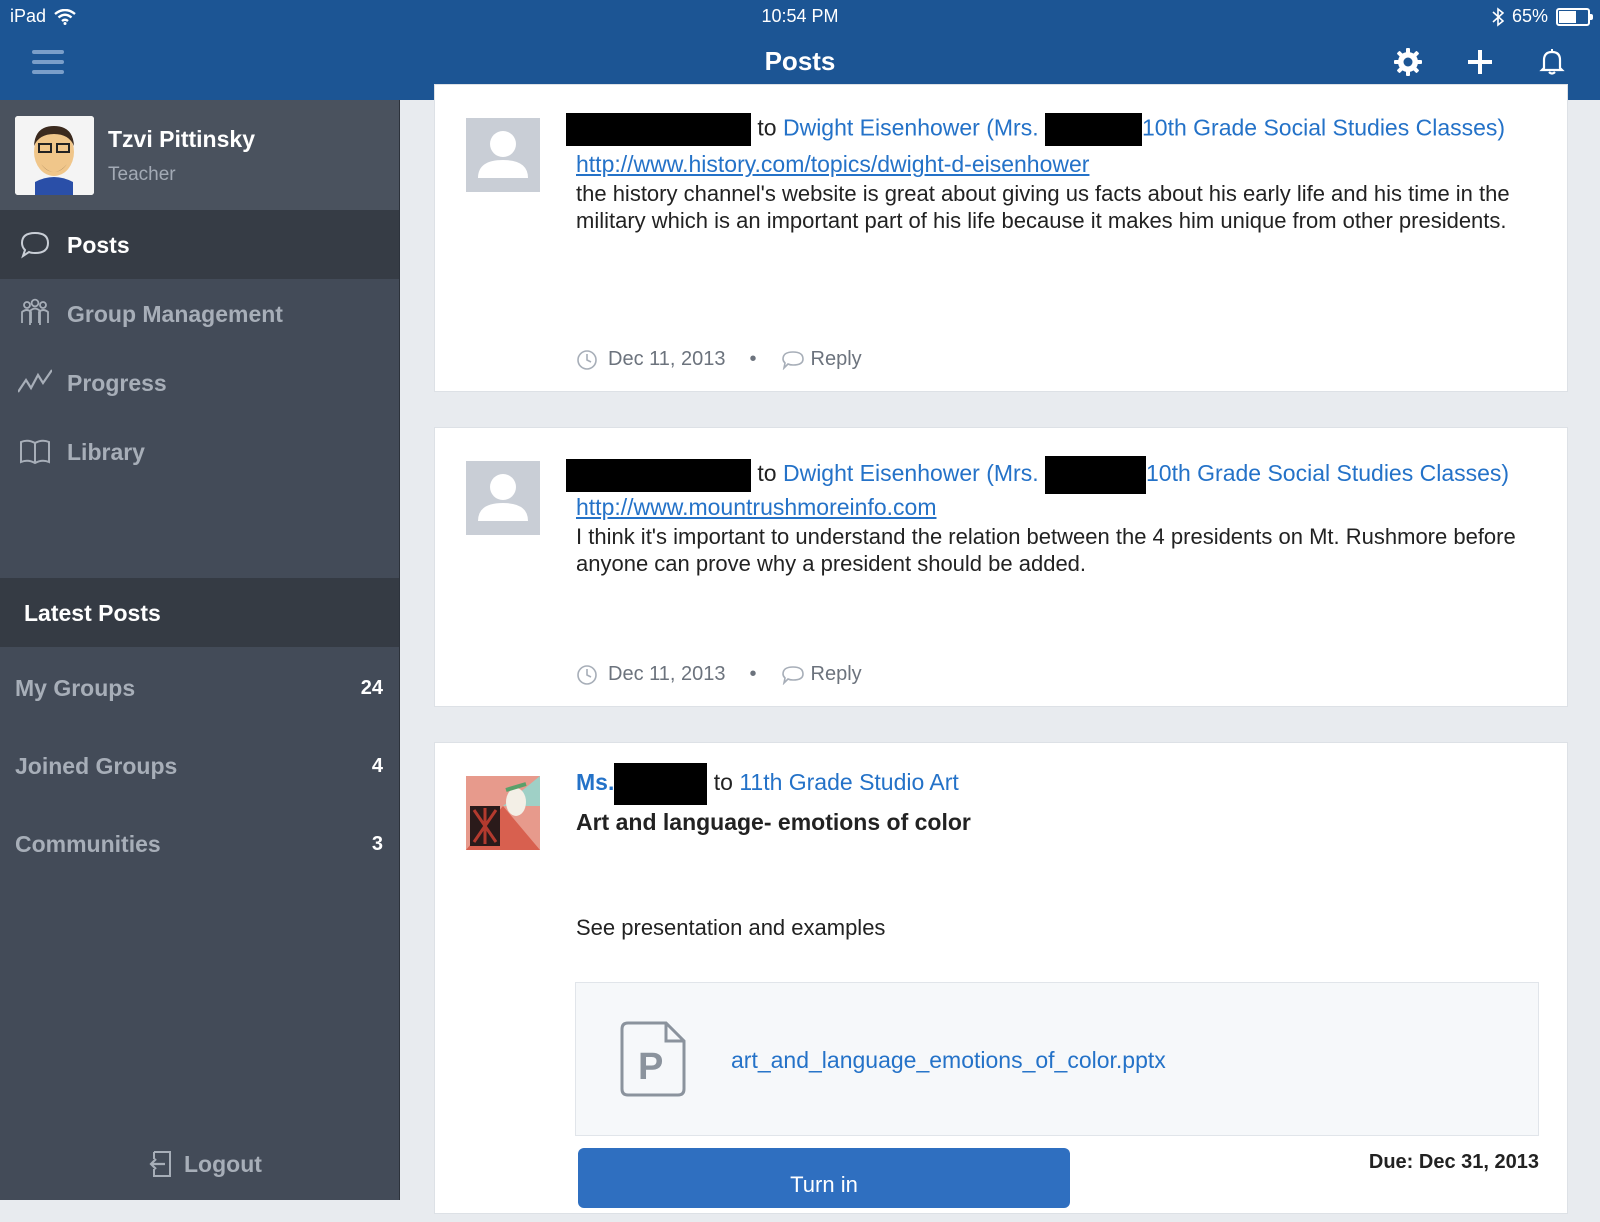  What do you see at coordinates (181, 139) in the screenshot?
I see `profile-name: Tzvi Pittinsky` at bounding box center [181, 139].